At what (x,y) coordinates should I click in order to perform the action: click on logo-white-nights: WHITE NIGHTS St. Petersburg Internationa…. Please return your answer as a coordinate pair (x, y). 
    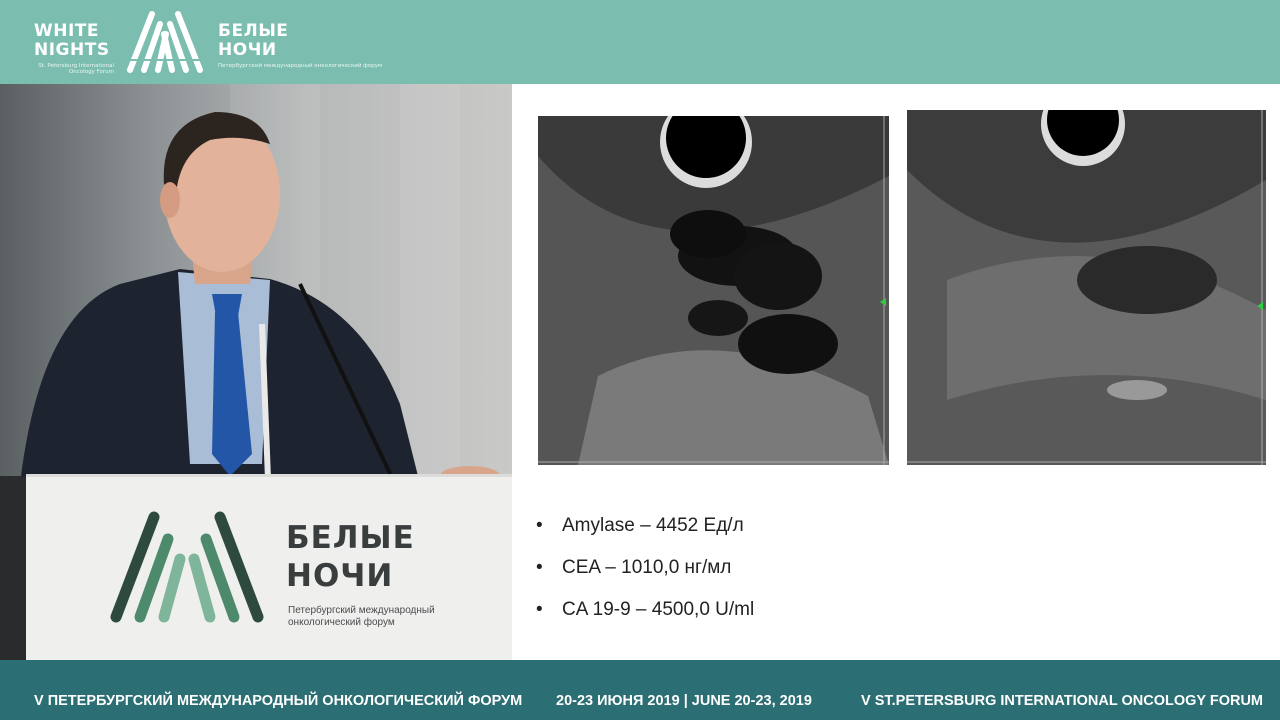
    Looking at the image, I should click on (74, 48).